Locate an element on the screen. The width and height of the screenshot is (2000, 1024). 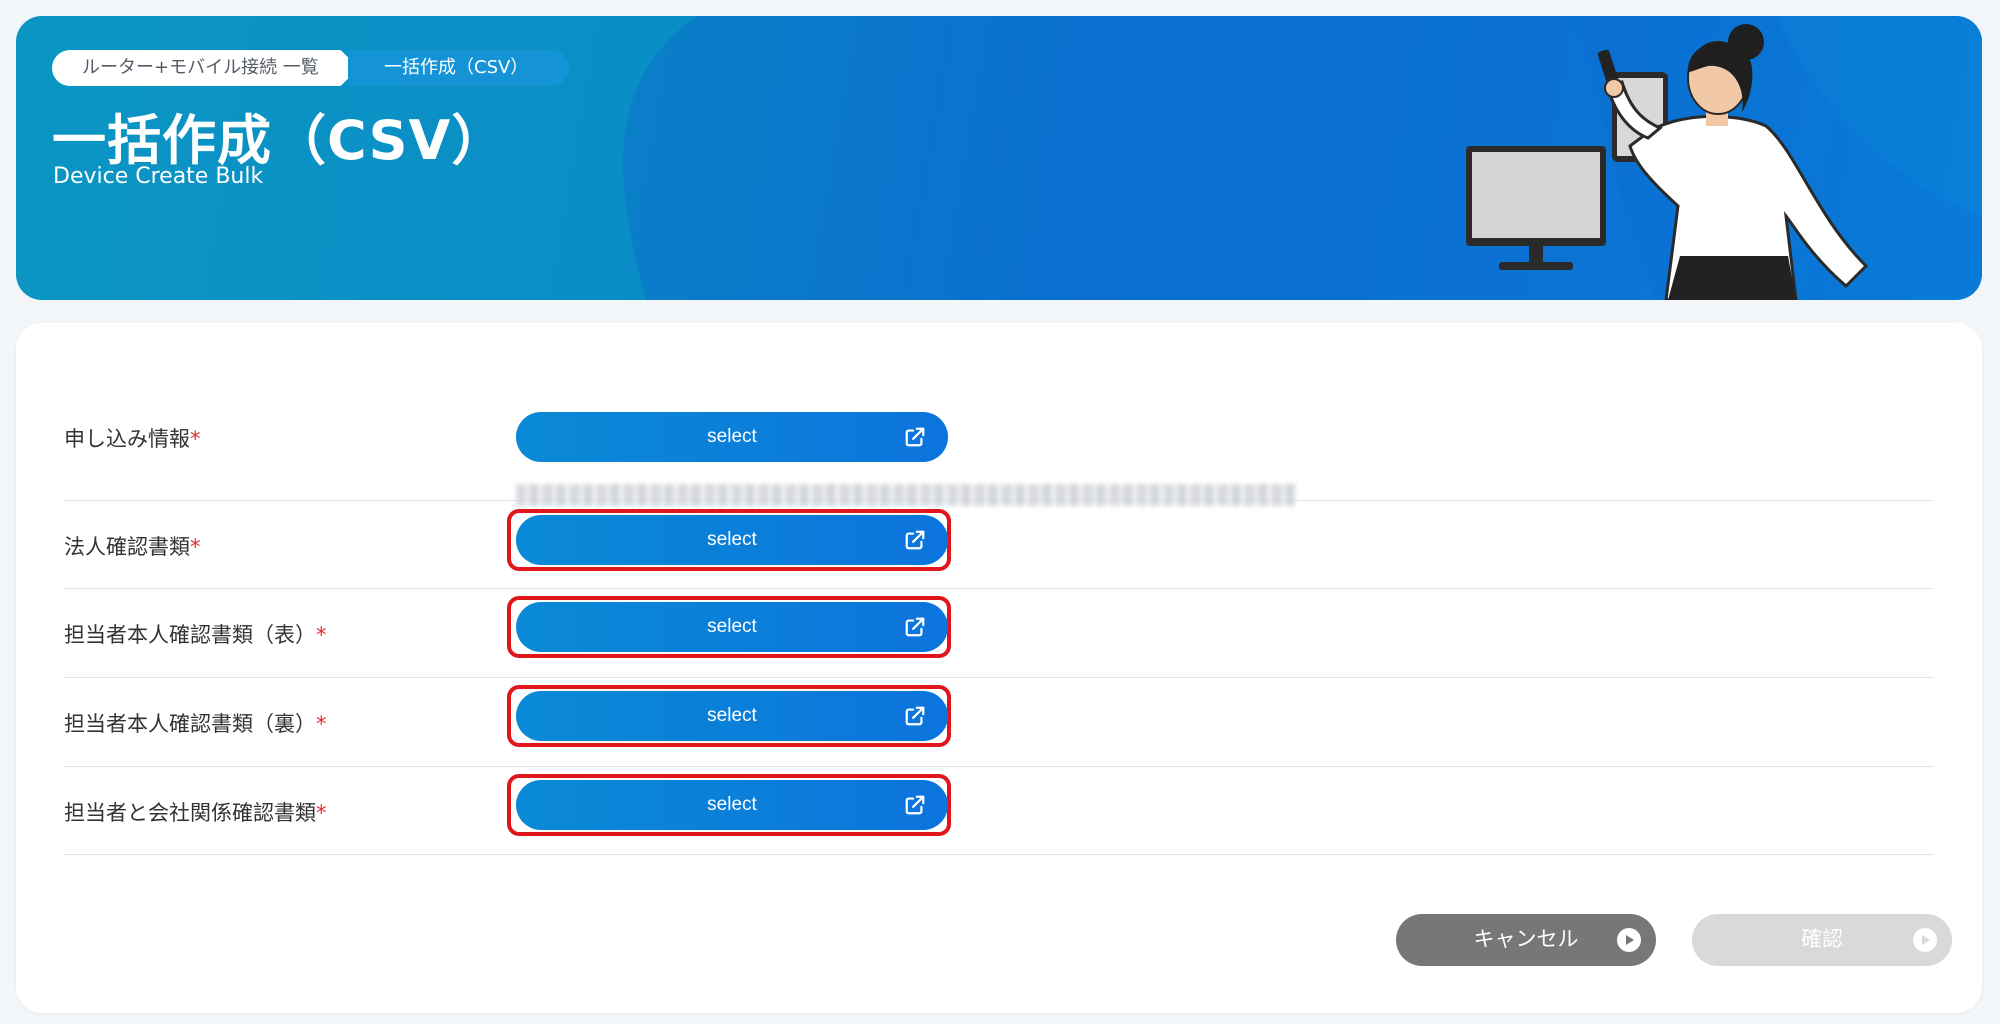
field-label-application-info: 申し込み情報* is located at coordinates (132, 438).